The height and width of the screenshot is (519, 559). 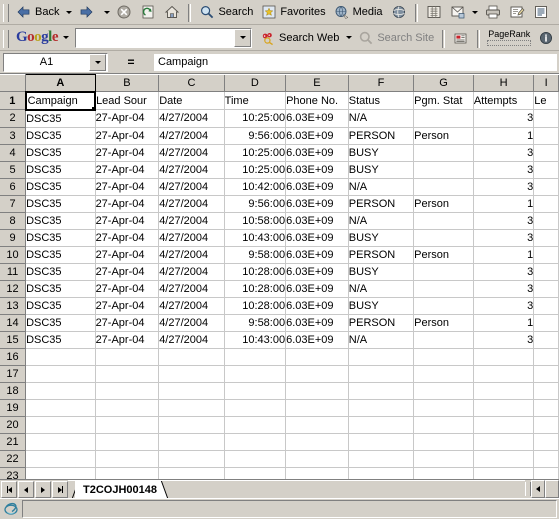 I want to click on row-header-2: 2, so click(x=13, y=118).